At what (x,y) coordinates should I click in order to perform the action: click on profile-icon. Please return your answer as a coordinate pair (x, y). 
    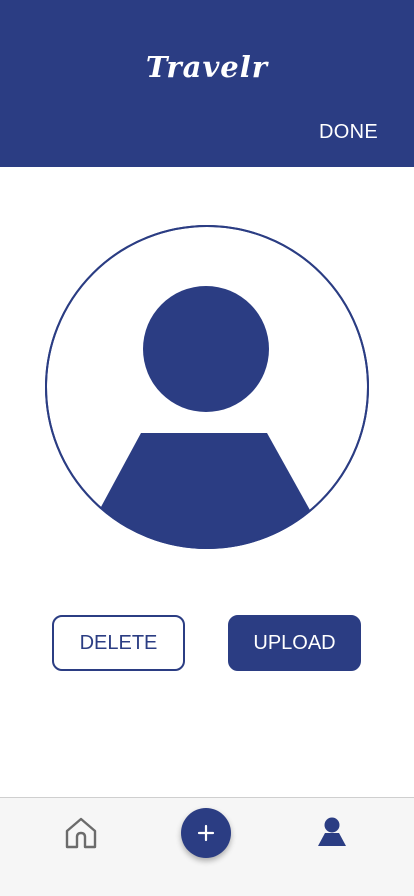
    Looking at the image, I should click on (332, 831).